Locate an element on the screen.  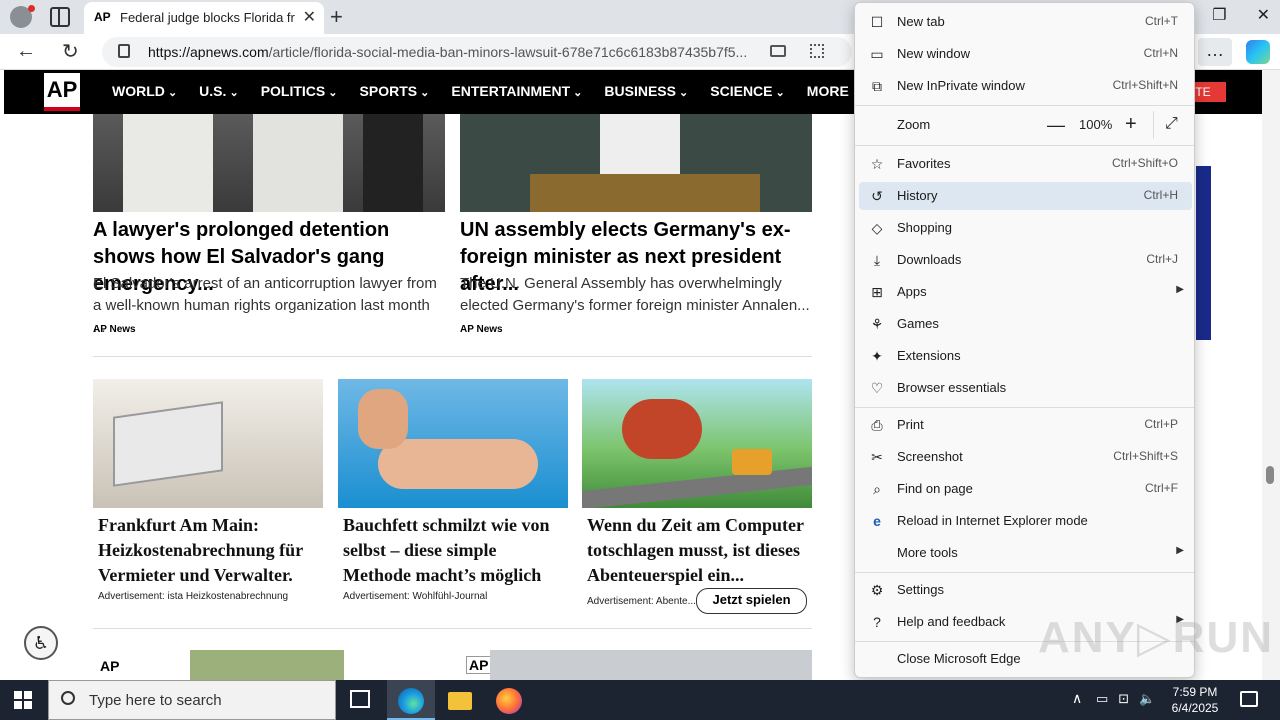
menu-item-shopping: ◇ Shopping is located at coordinates (1025, 228).